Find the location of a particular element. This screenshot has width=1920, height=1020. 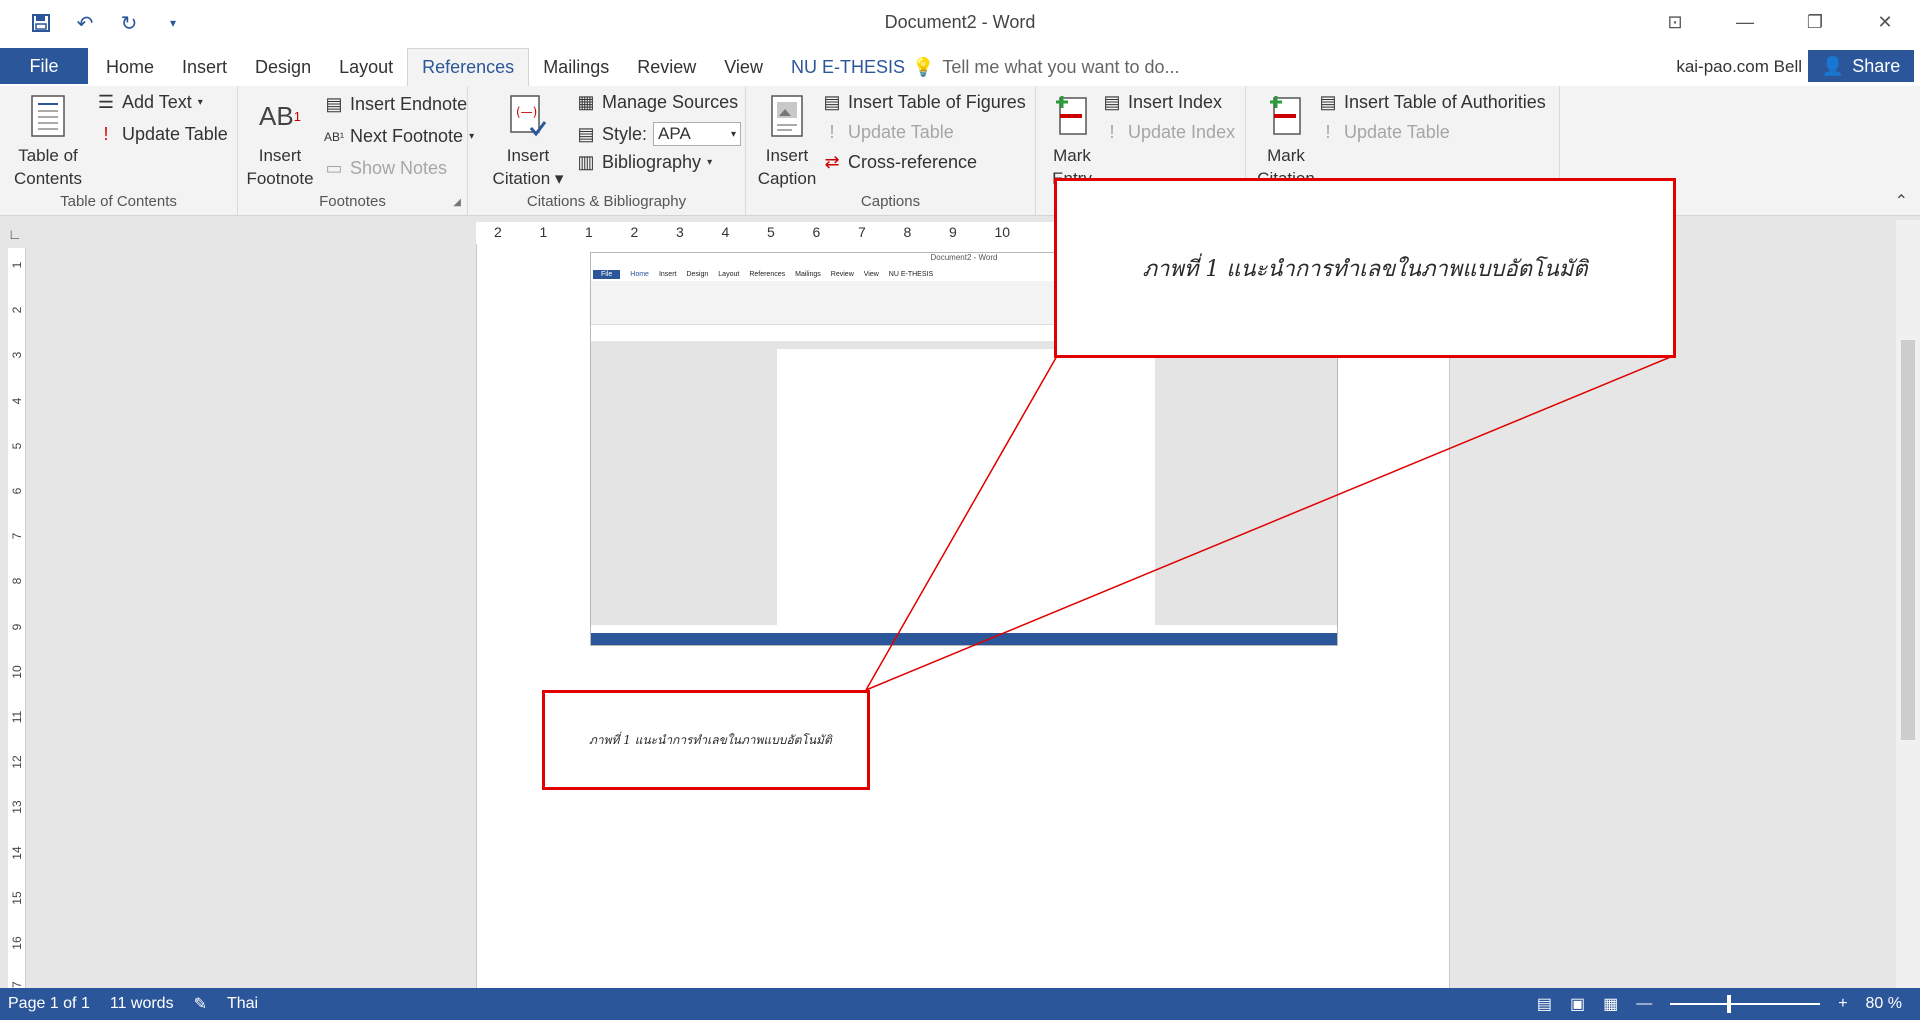

insert-citation-line1: Insert is located at coordinates (528, 155).